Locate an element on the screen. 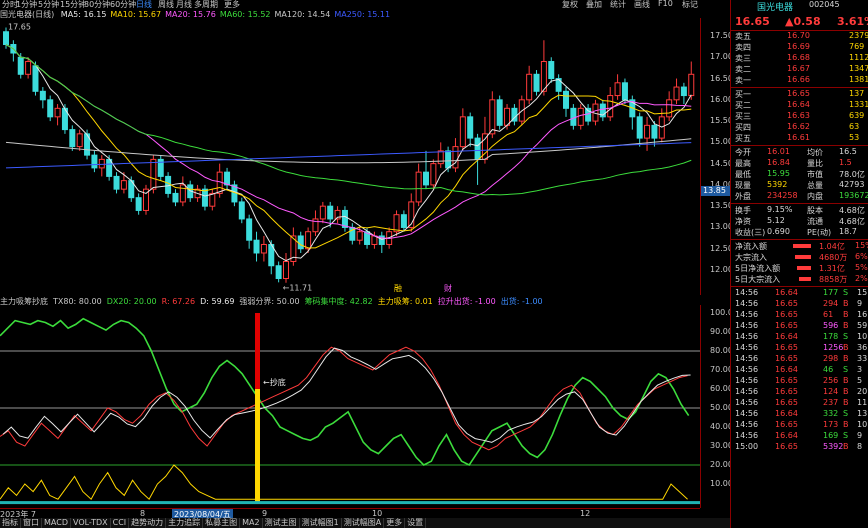 The image size is (868, 528). d-line is located at coordinates (346, 395).